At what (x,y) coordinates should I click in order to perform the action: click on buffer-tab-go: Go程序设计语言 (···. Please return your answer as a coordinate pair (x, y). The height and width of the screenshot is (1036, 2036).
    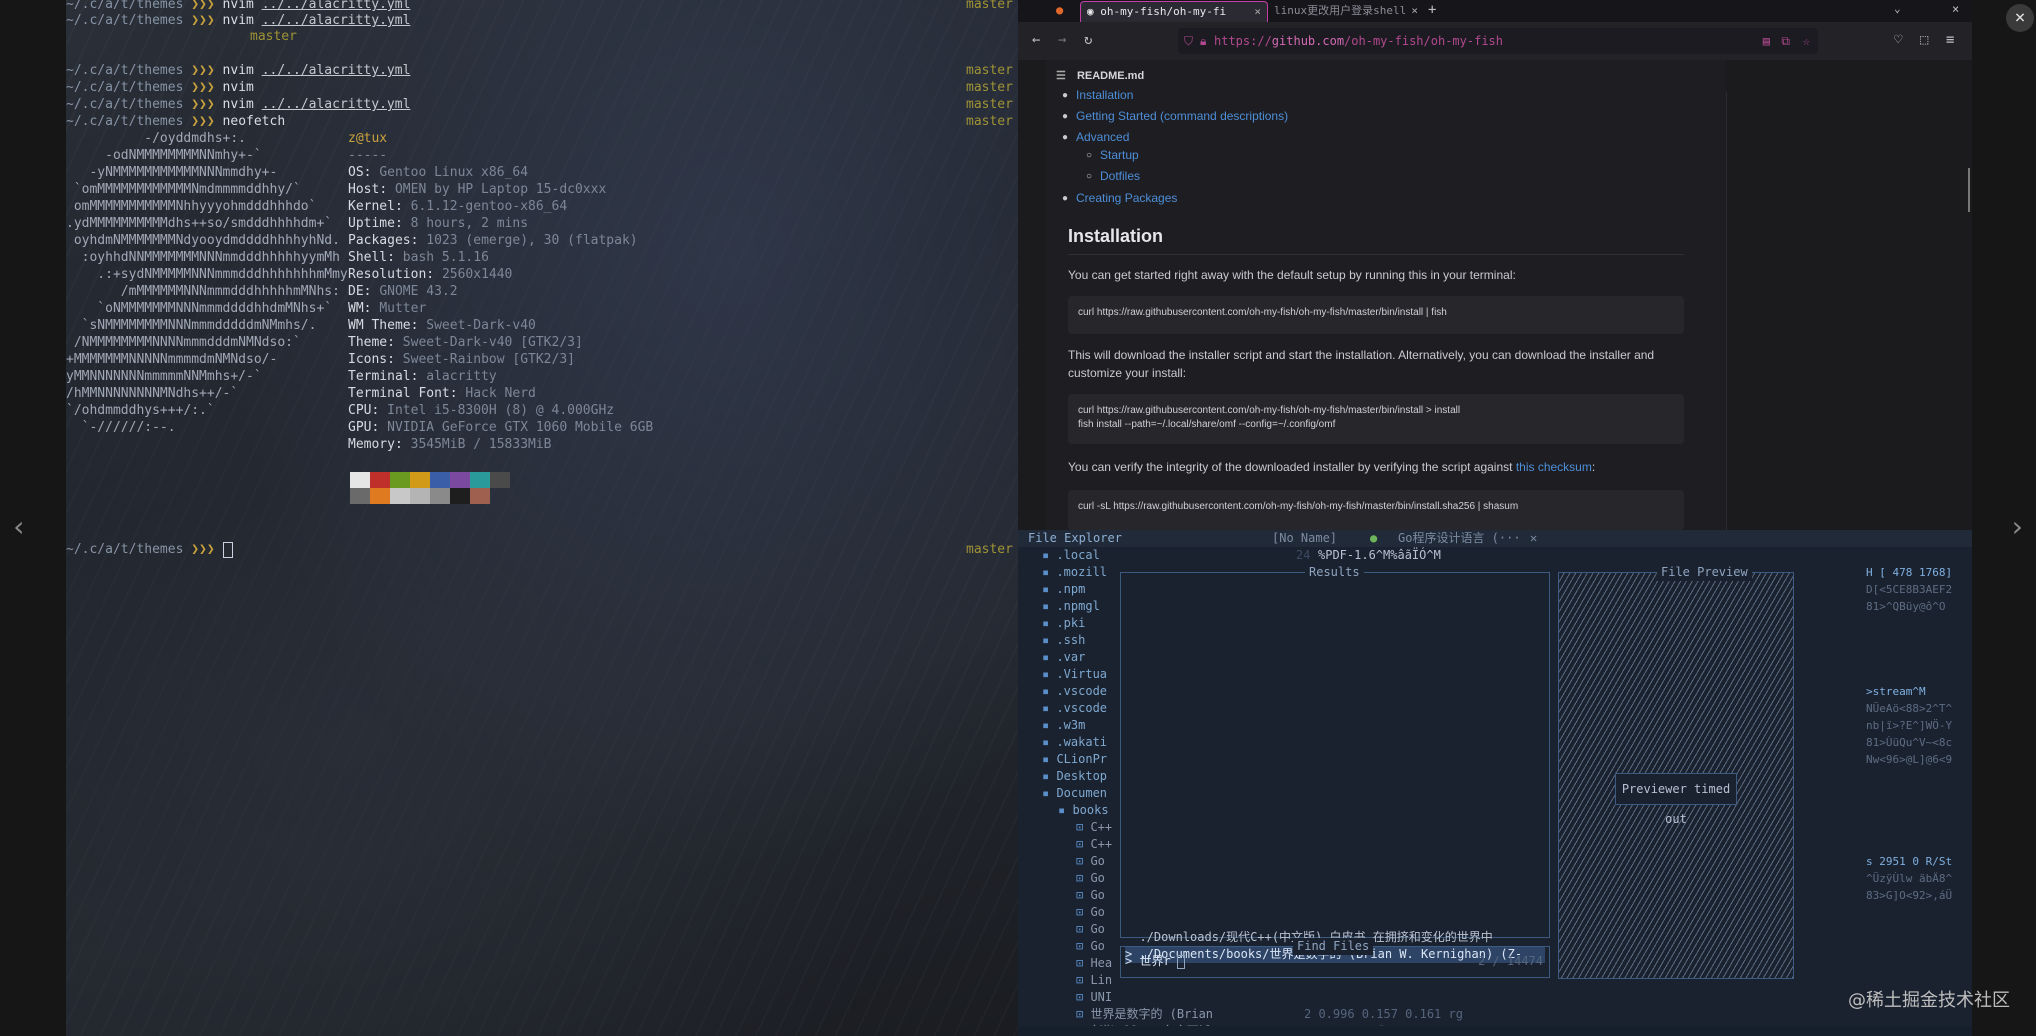
    Looking at the image, I should click on (1459, 538).